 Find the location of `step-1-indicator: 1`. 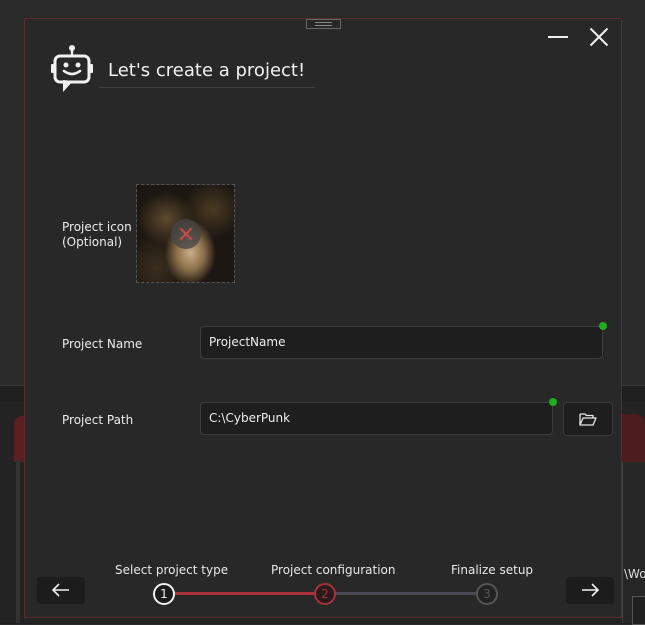

step-1-indicator: 1 is located at coordinates (164, 594).